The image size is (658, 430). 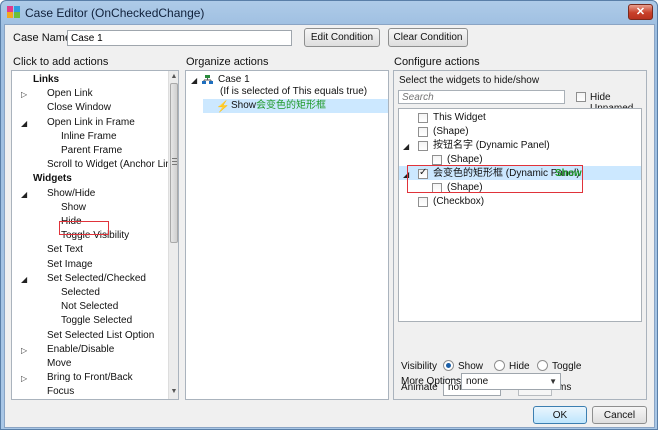 What do you see at coordinates (96, 279) in the screenshot?
I see `action-item: Set Selected/Checked` at bounding box center [96, 279].